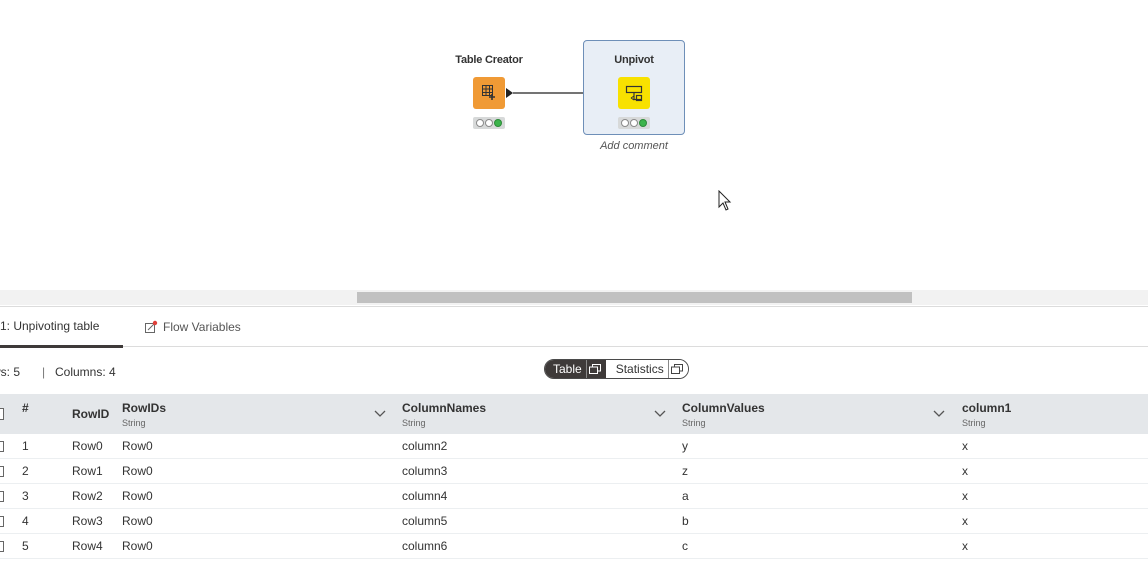 The image size is (1148, 576). What do you see at coordinates (425, 496) in the screenshot?
I see `columnnames-cell: column4` at bounding box center [425, 496].